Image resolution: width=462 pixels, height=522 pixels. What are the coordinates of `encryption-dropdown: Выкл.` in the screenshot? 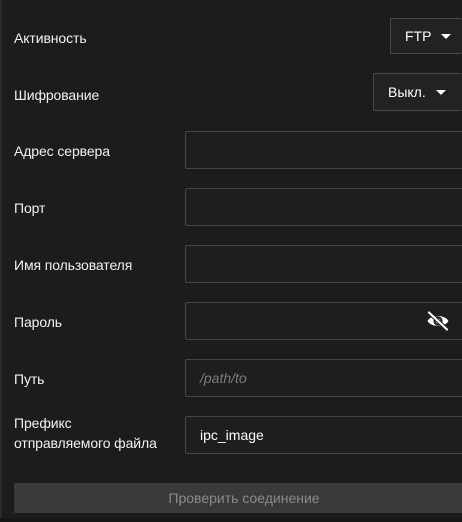 It's located at (417, 92).